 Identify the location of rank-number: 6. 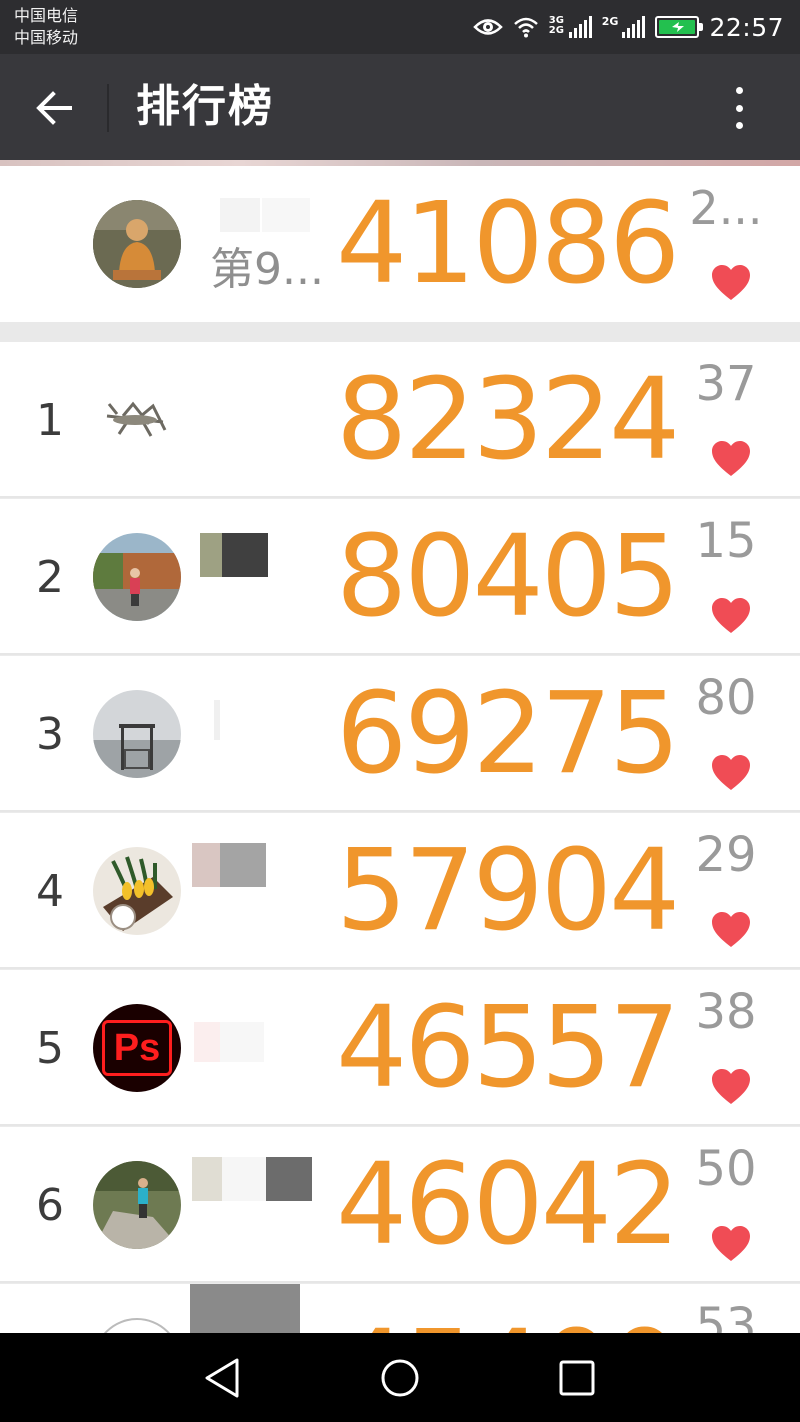
(50, 1205).